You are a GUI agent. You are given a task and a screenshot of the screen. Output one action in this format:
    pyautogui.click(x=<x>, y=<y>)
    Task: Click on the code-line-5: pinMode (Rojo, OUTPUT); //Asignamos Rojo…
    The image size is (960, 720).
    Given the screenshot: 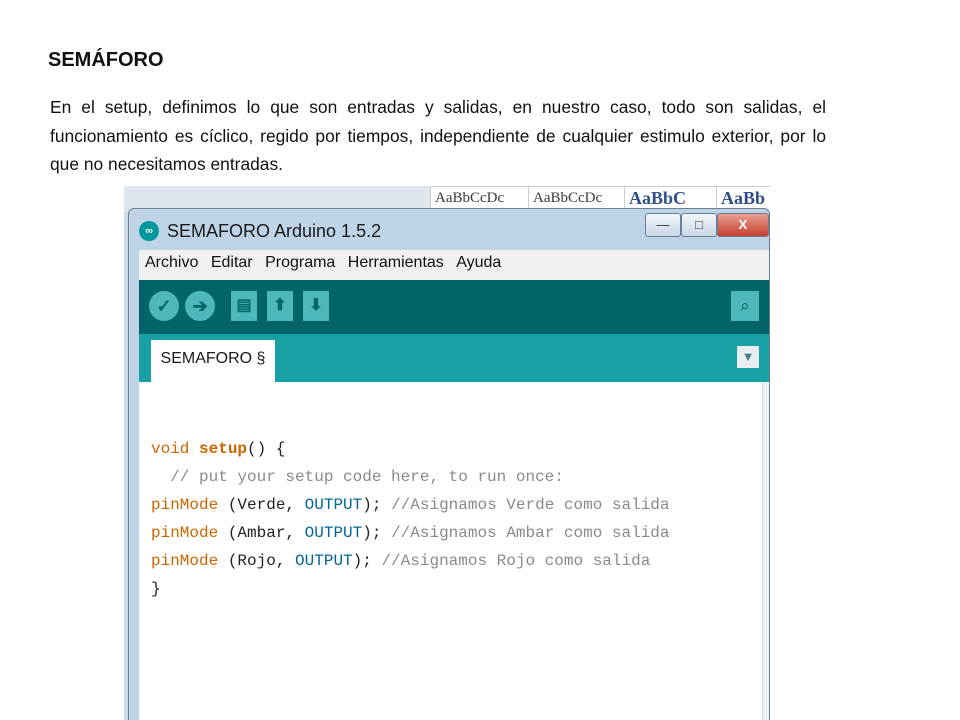 What is the action you would take?
    pyautogui.click(x=401, y=561)
    